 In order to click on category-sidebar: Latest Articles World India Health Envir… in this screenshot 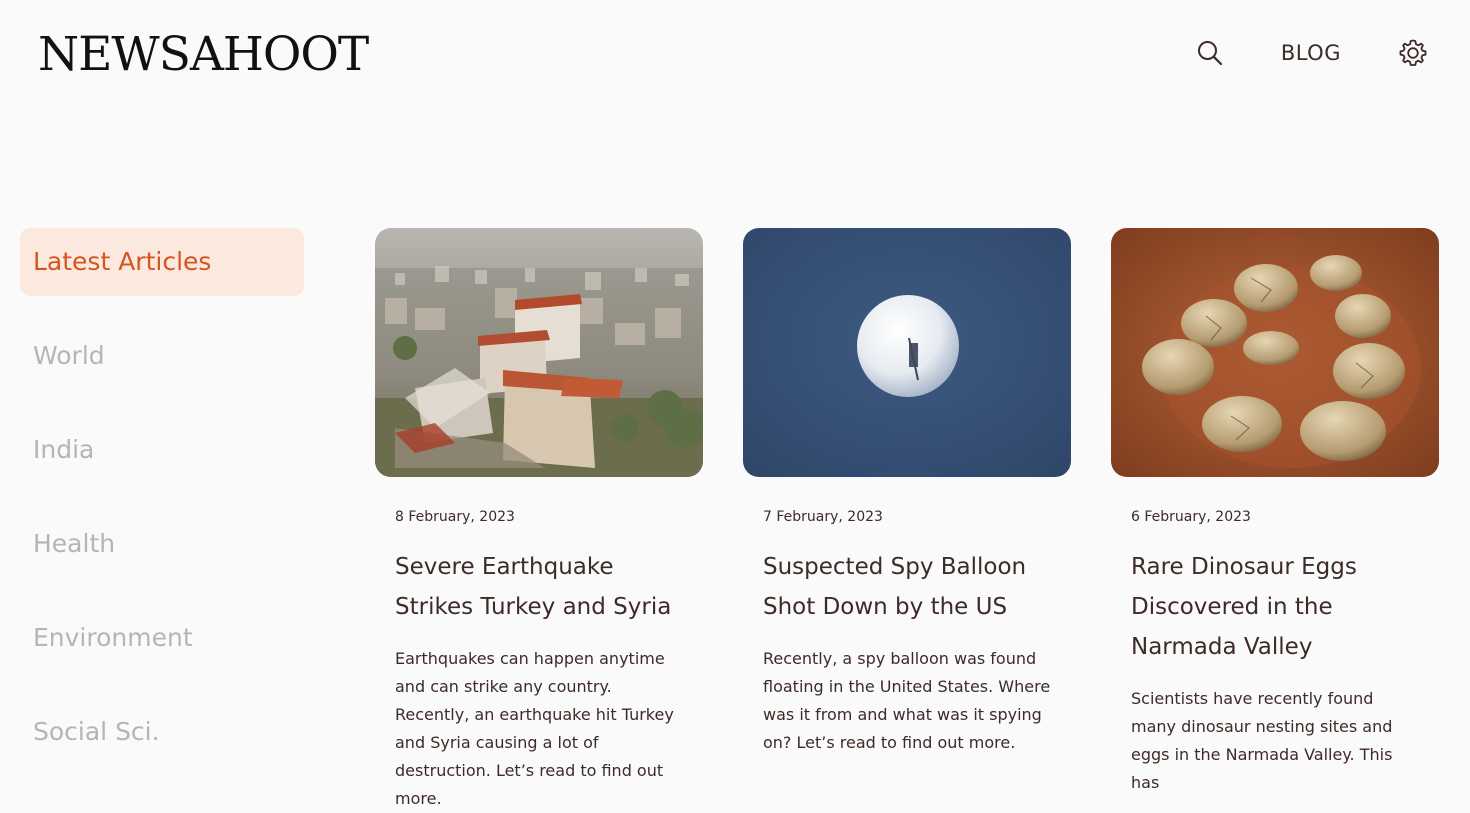, I will do `click(162, 510)`.